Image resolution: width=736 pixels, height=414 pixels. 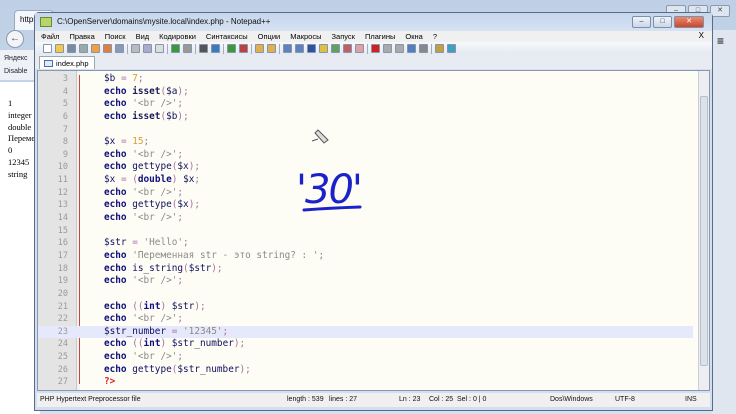 What do you see at coordinates (124, 180) in the screenshot?
I see `code-token: =` at bounding box center [124, 180].